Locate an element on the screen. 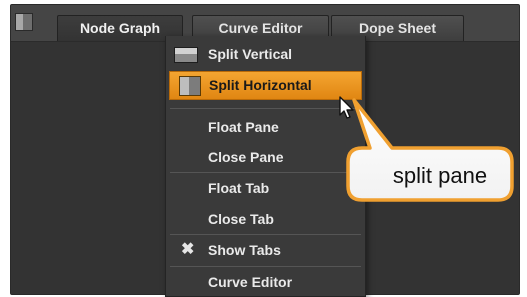  menu-item-label: Close Tab is located at coordinates (241, 219).